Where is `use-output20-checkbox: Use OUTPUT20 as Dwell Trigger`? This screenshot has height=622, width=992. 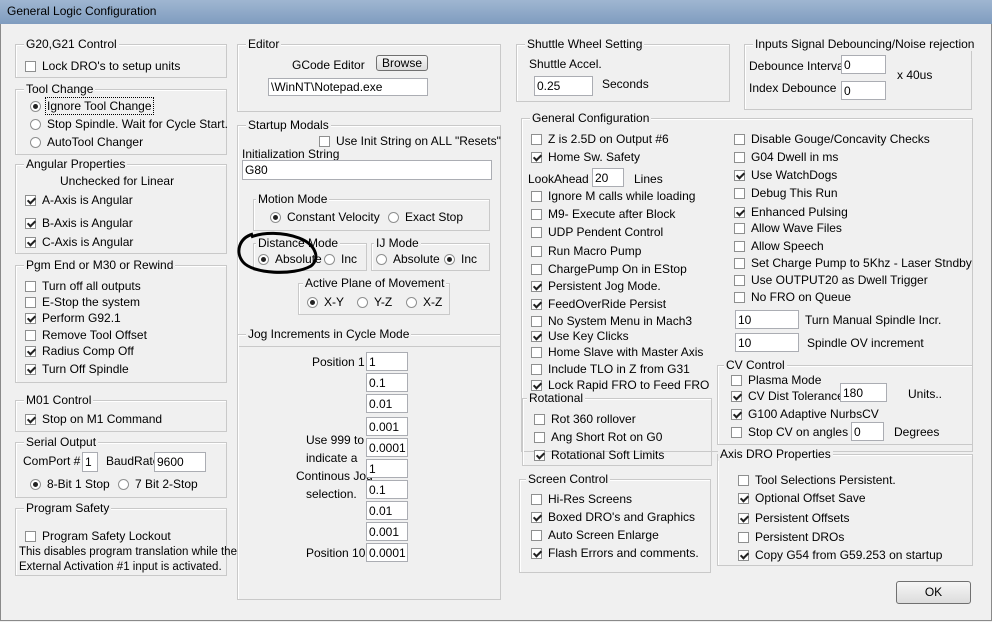 use-output20-checkbox: Use OUTPUT20 as Dwell Trigger is located at coordinates (831, 280).